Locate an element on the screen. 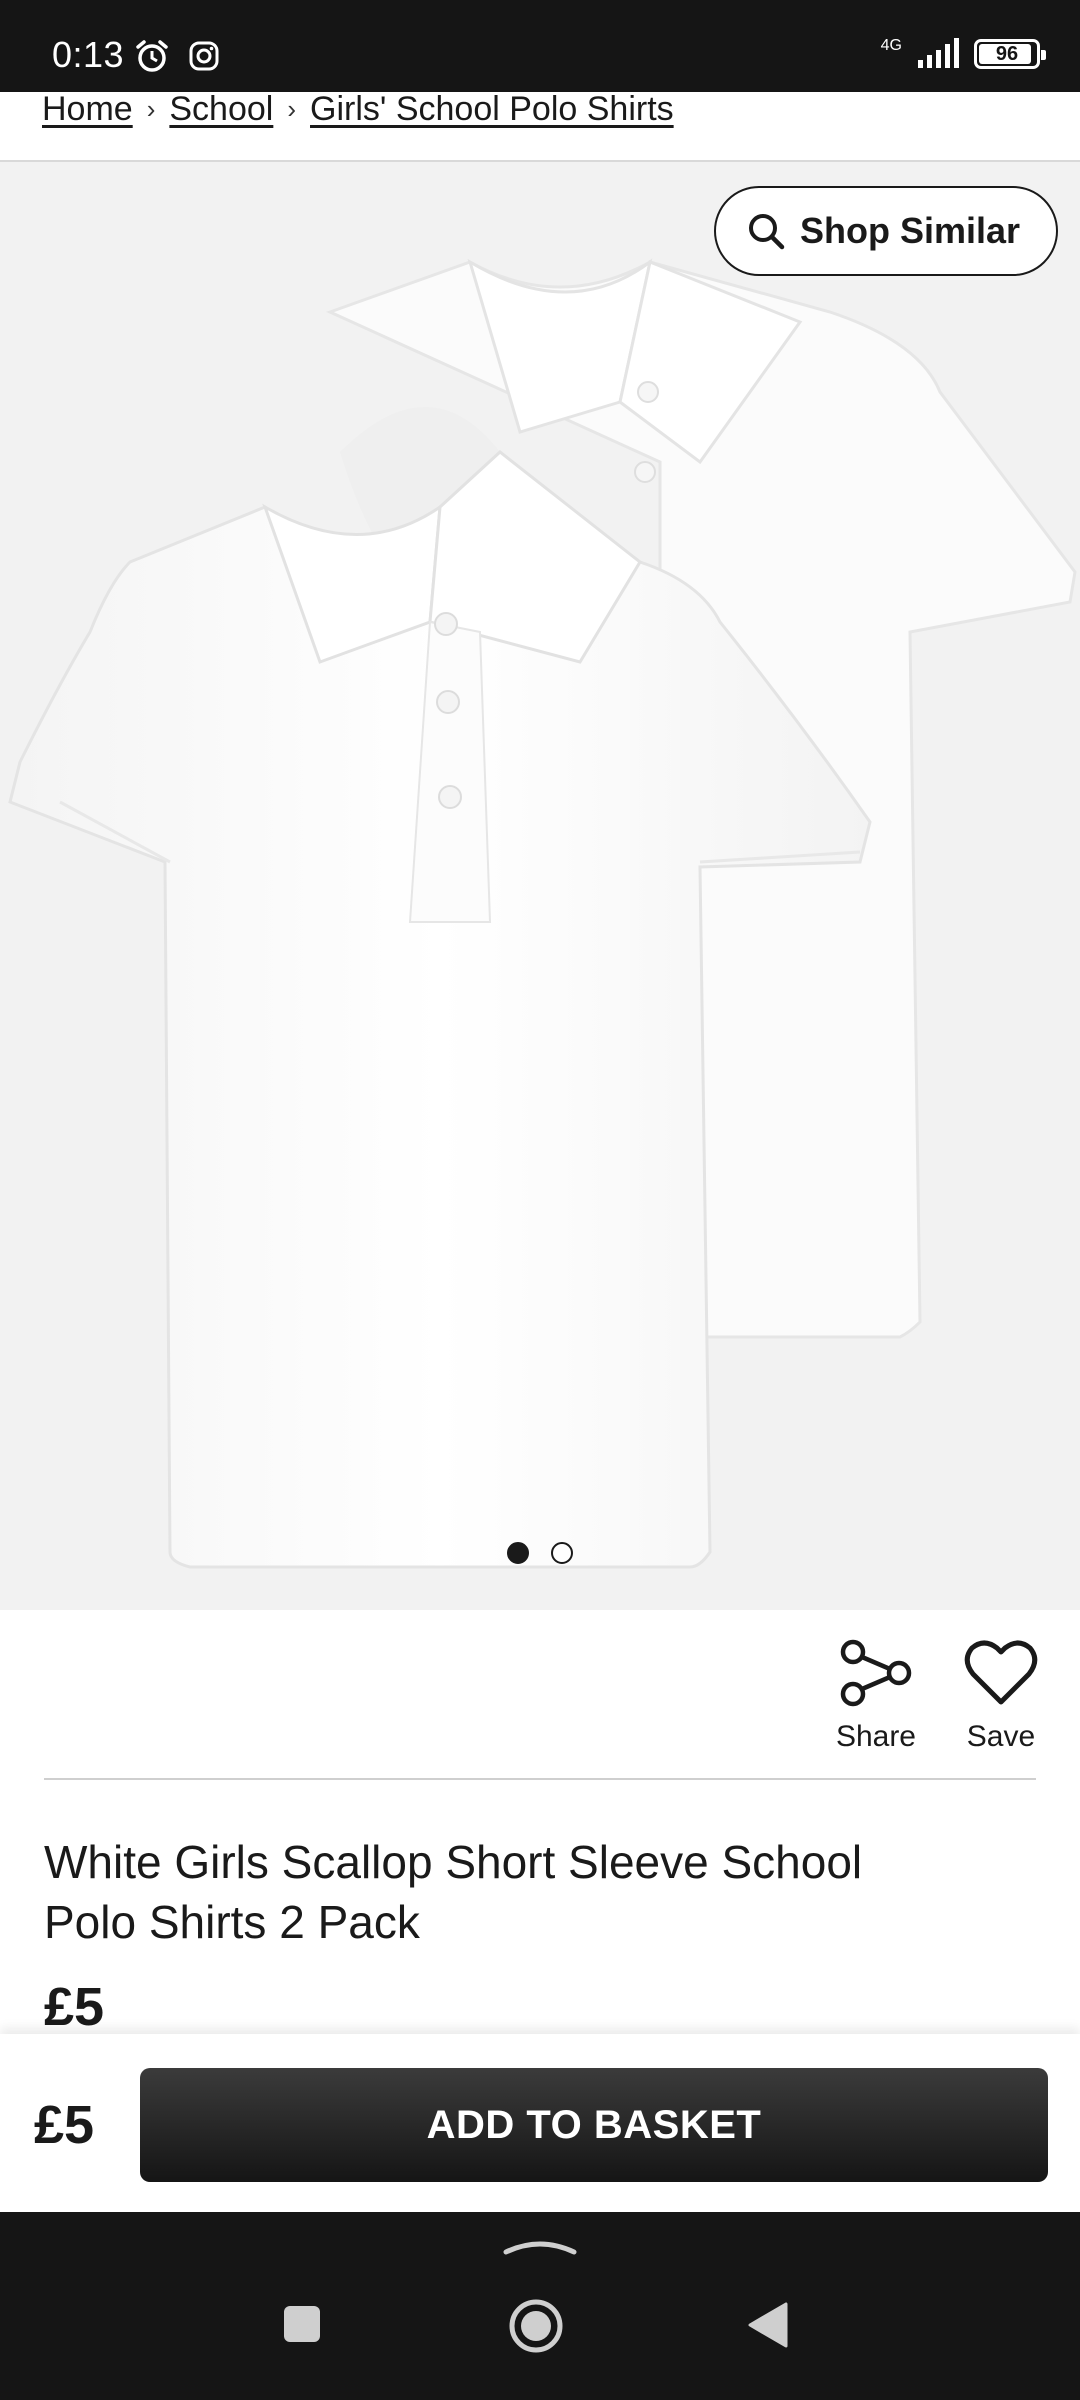  alarm-icon is located at coordinates (152, 56).